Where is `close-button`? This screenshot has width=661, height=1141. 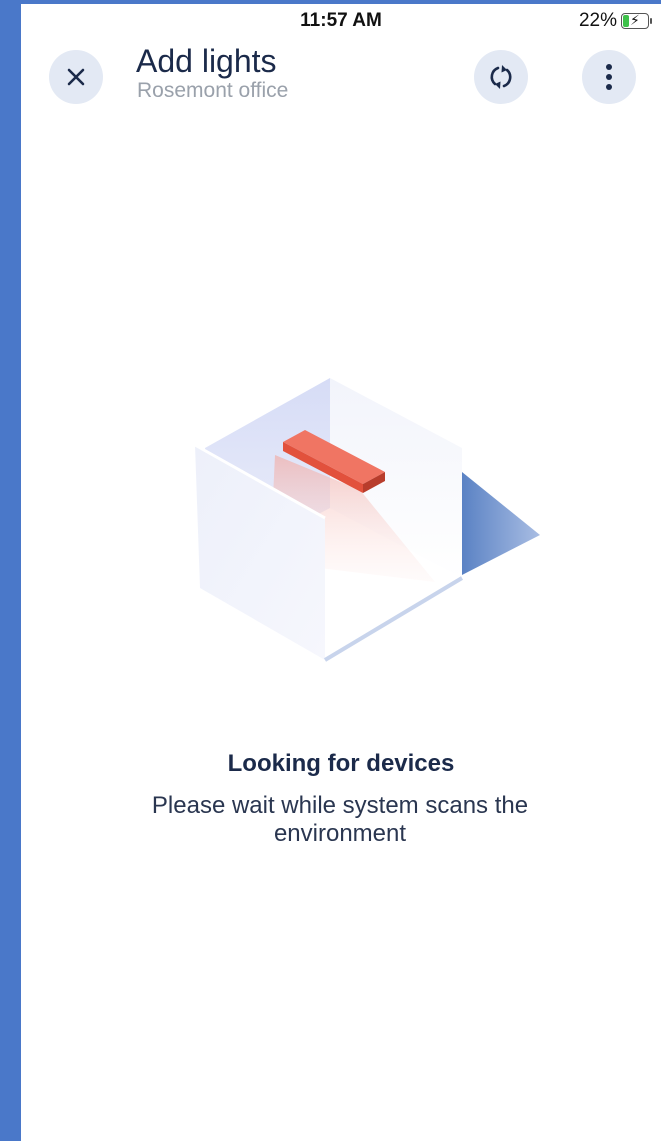 close-button is located at coordinates (76, 77).